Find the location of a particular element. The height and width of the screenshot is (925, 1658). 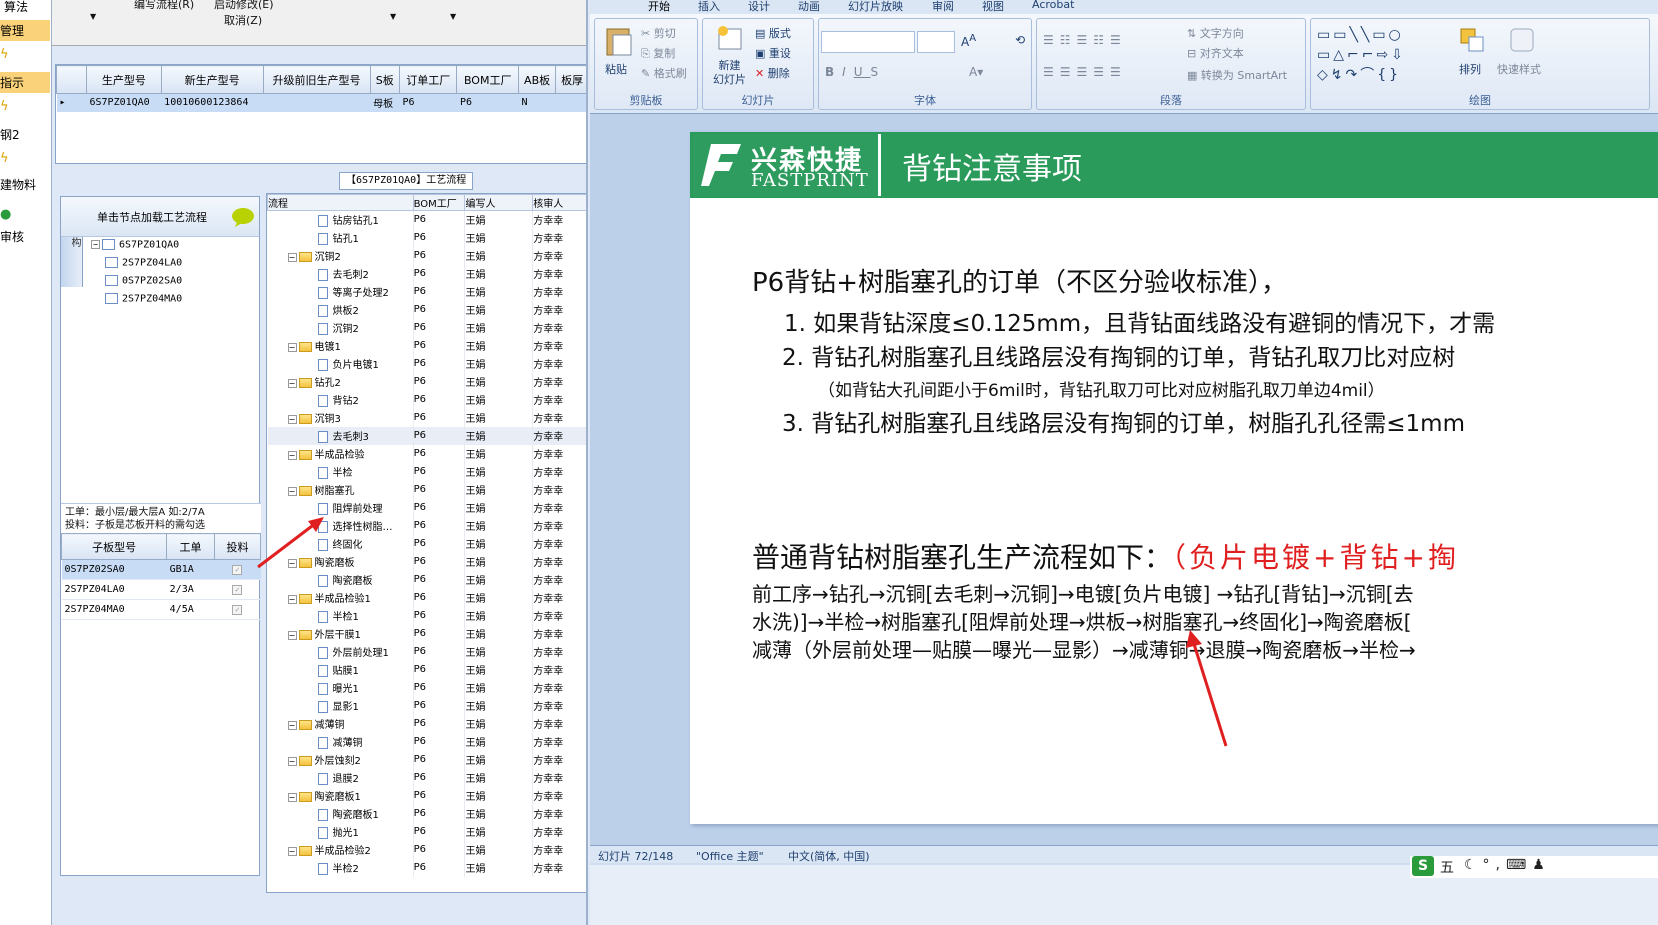

format-painter-button: ✎ 格式刷 is located at coordinates (664, 73).